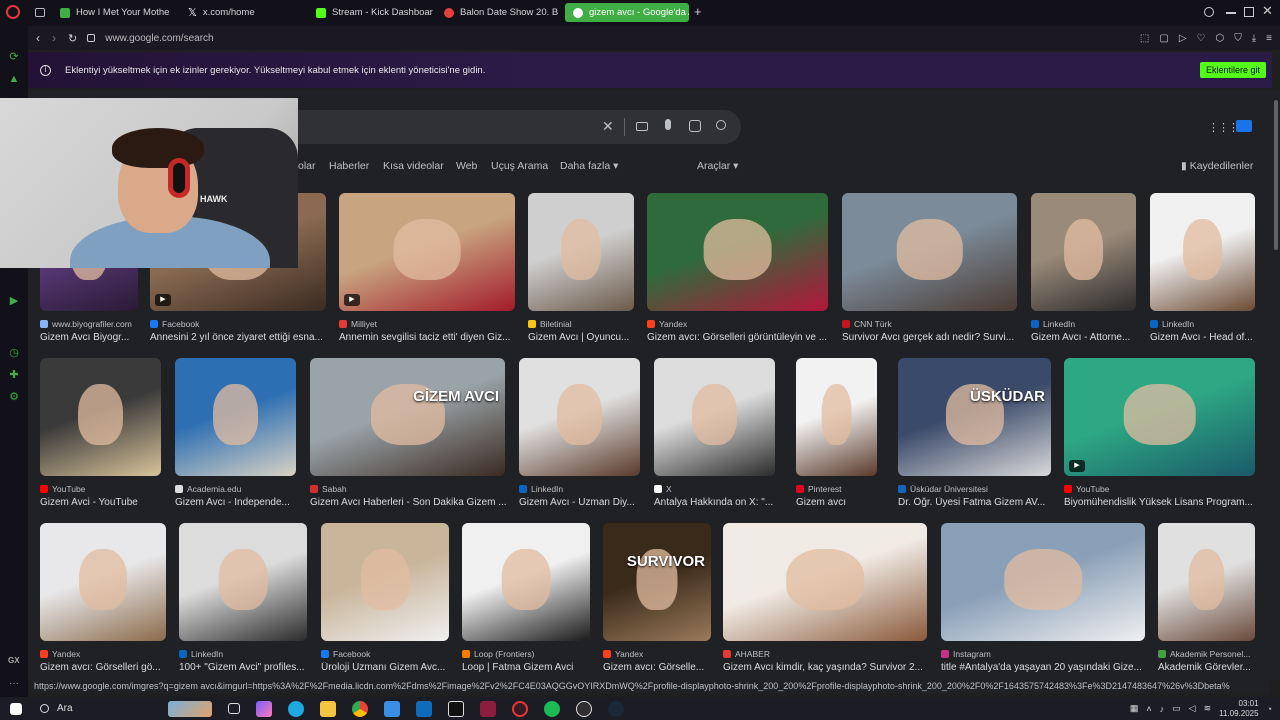 Image resolution: width=1280 pixels, height=720 pixels. I want to click on result-source: Instagram, so click(1043, 654).